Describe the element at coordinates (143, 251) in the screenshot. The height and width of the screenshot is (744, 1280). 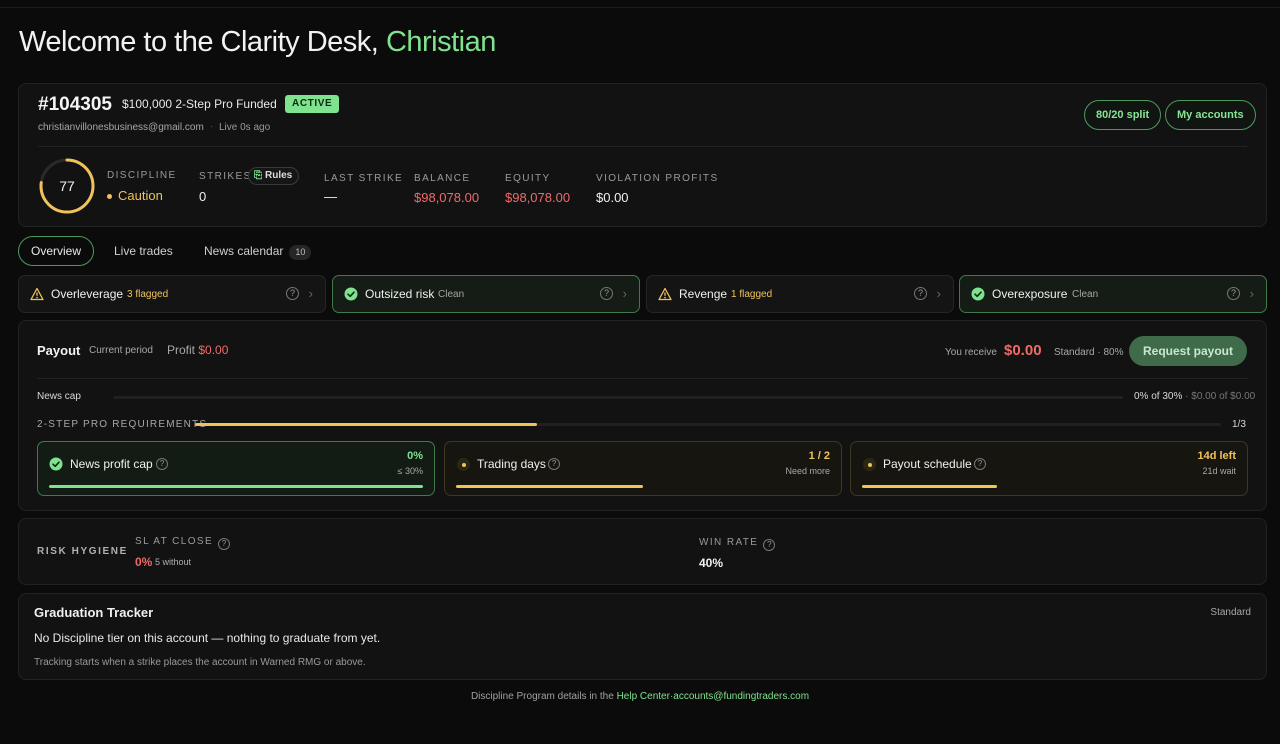
I see `tab-live-trades: Live trades` at that location.